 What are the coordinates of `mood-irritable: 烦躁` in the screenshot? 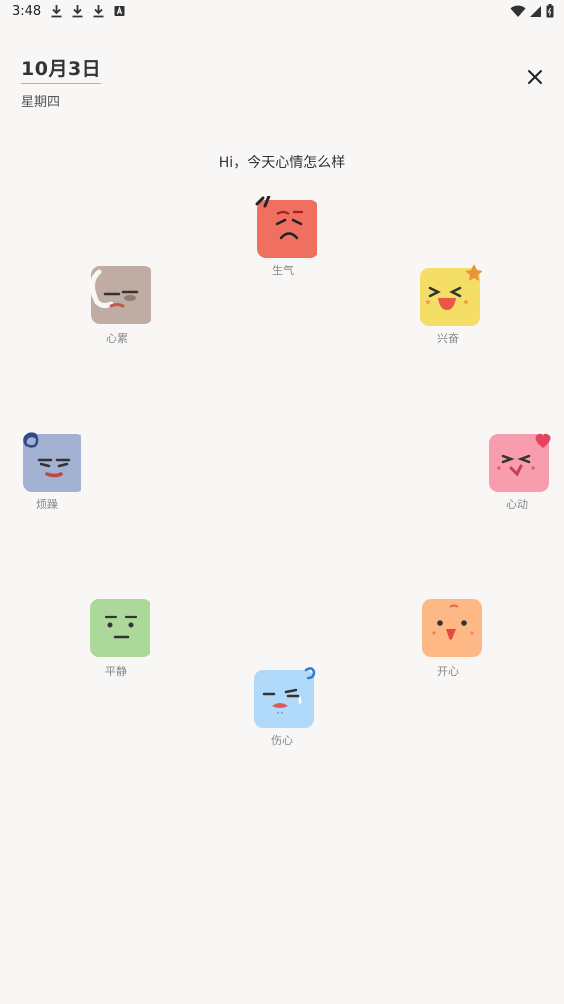 It's located at (47, 471).